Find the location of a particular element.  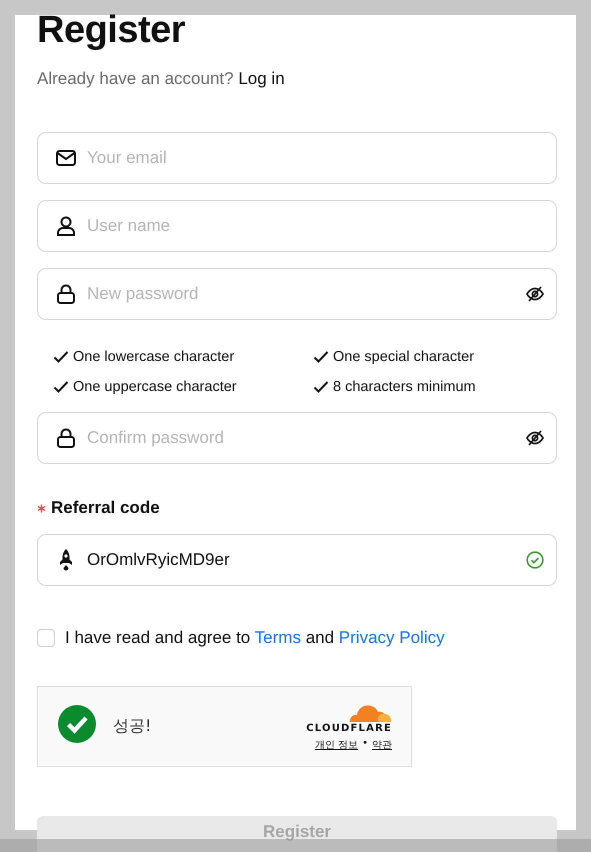

requirement-text: One special character is located at coordinates (403, 357).